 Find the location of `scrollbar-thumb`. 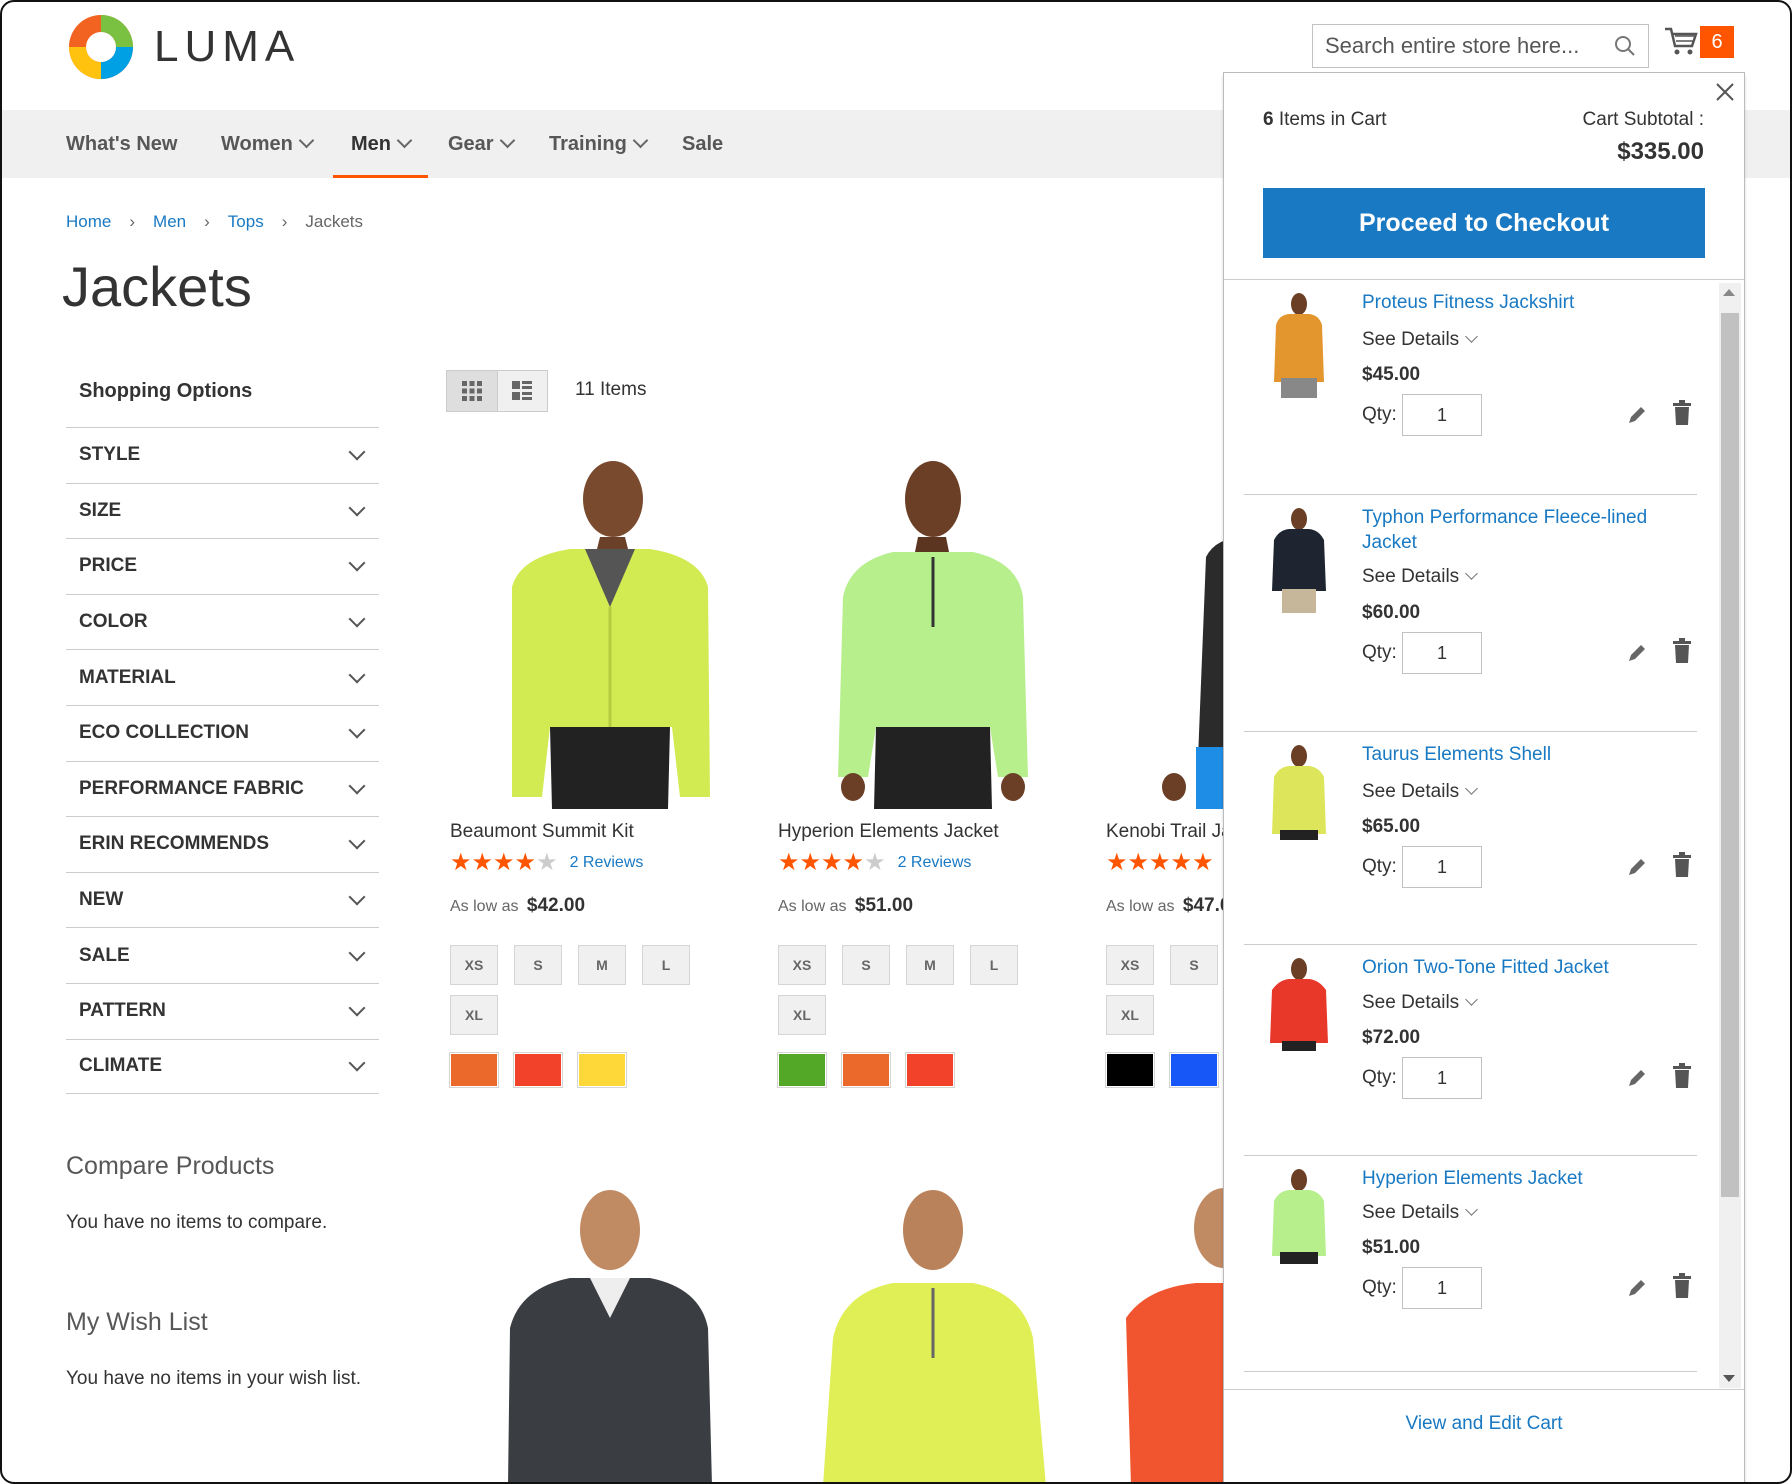

scrollbar-thumb is located at coordinates (1730, 755).